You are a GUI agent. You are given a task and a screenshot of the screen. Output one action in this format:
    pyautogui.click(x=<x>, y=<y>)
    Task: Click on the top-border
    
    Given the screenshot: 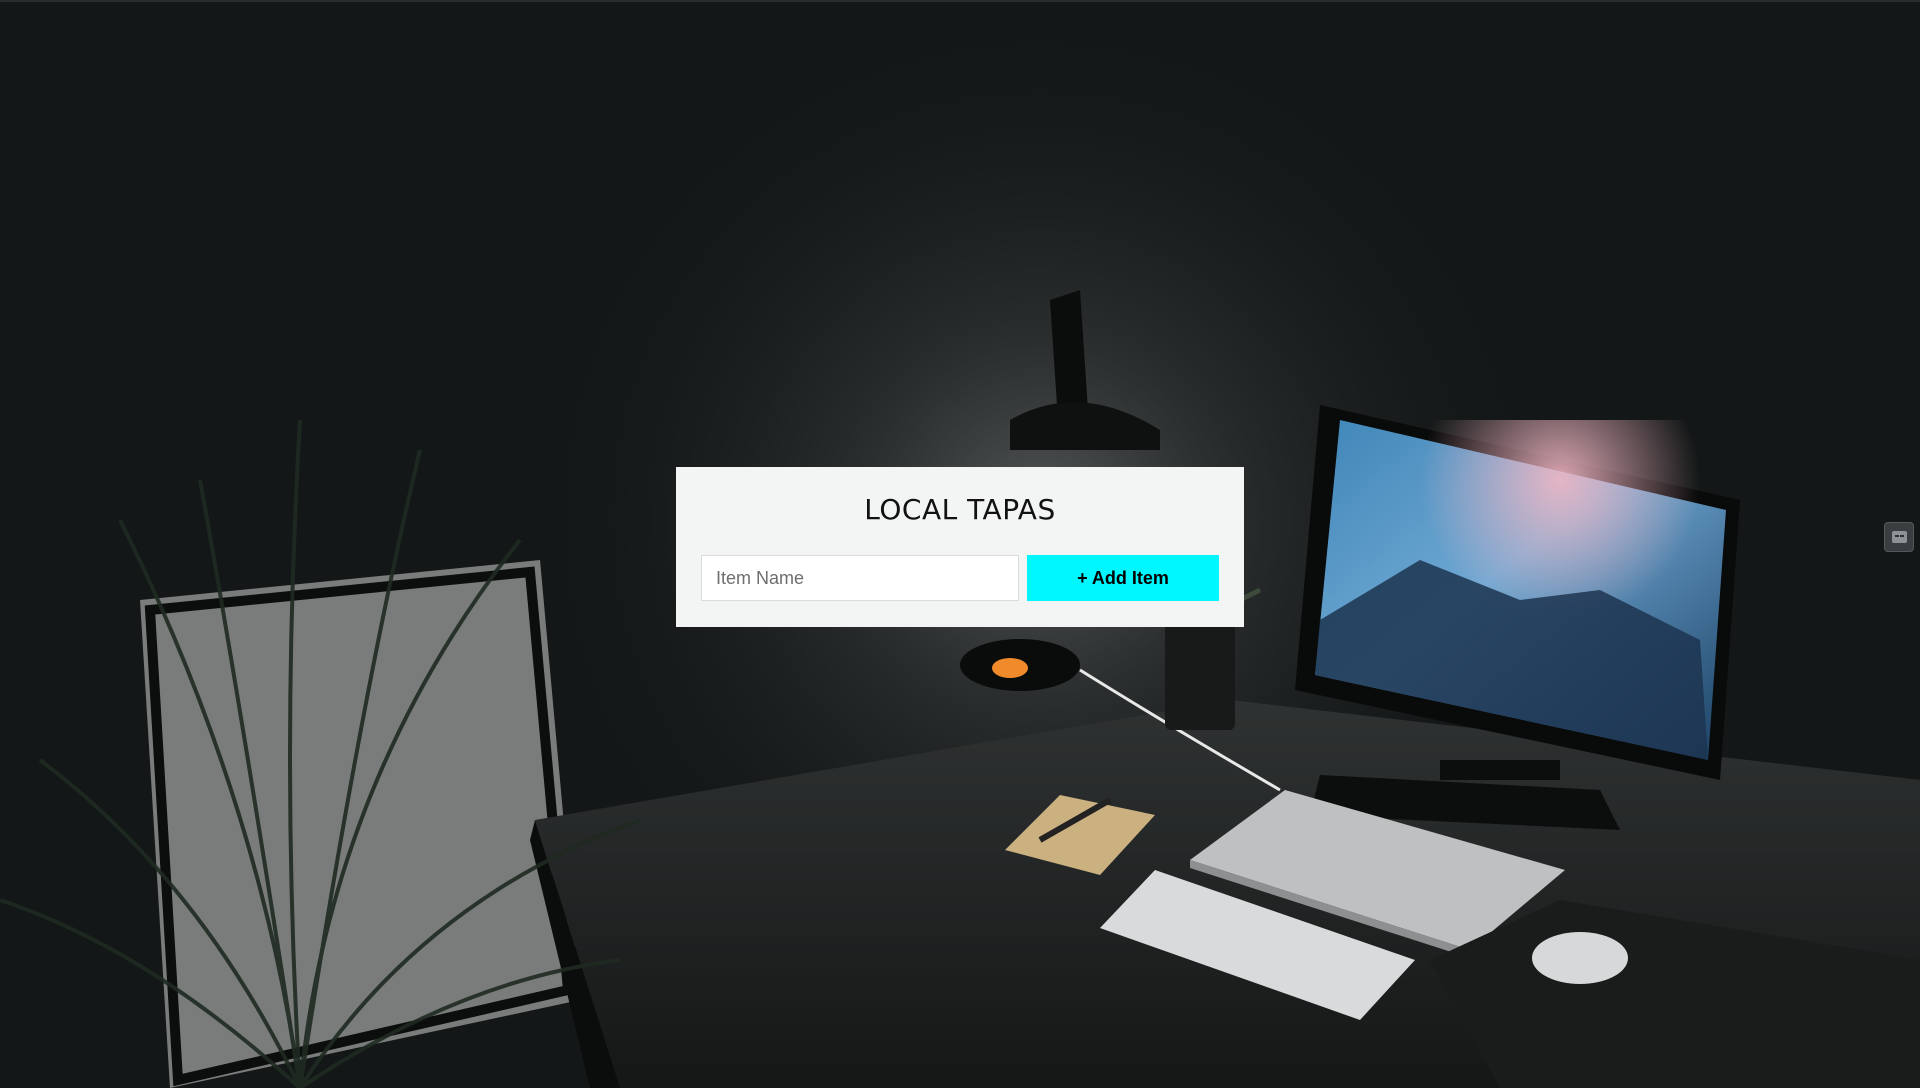 What is the action you would take?
    pyautogui.click(x=960, y=1)
    